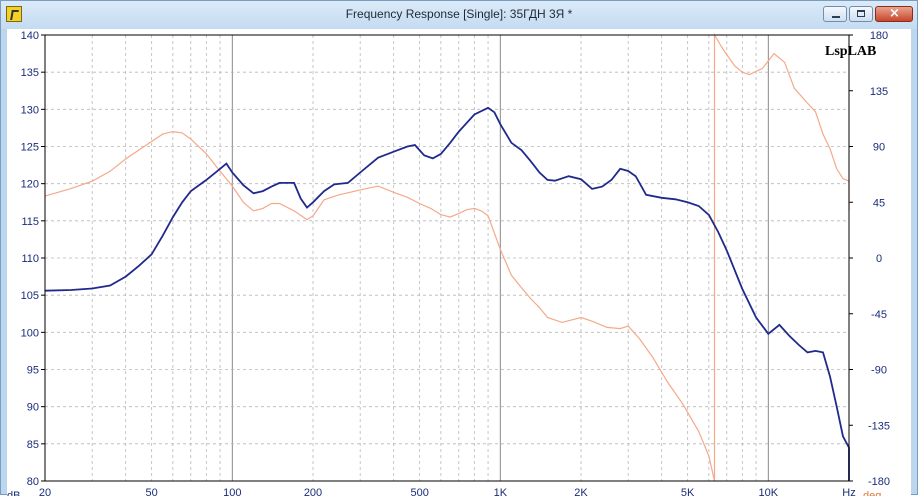  What do you see at coordinates (33, 482) in the screenshot?
I see `left-tick-label: 80` at bounding box center [33, 482].